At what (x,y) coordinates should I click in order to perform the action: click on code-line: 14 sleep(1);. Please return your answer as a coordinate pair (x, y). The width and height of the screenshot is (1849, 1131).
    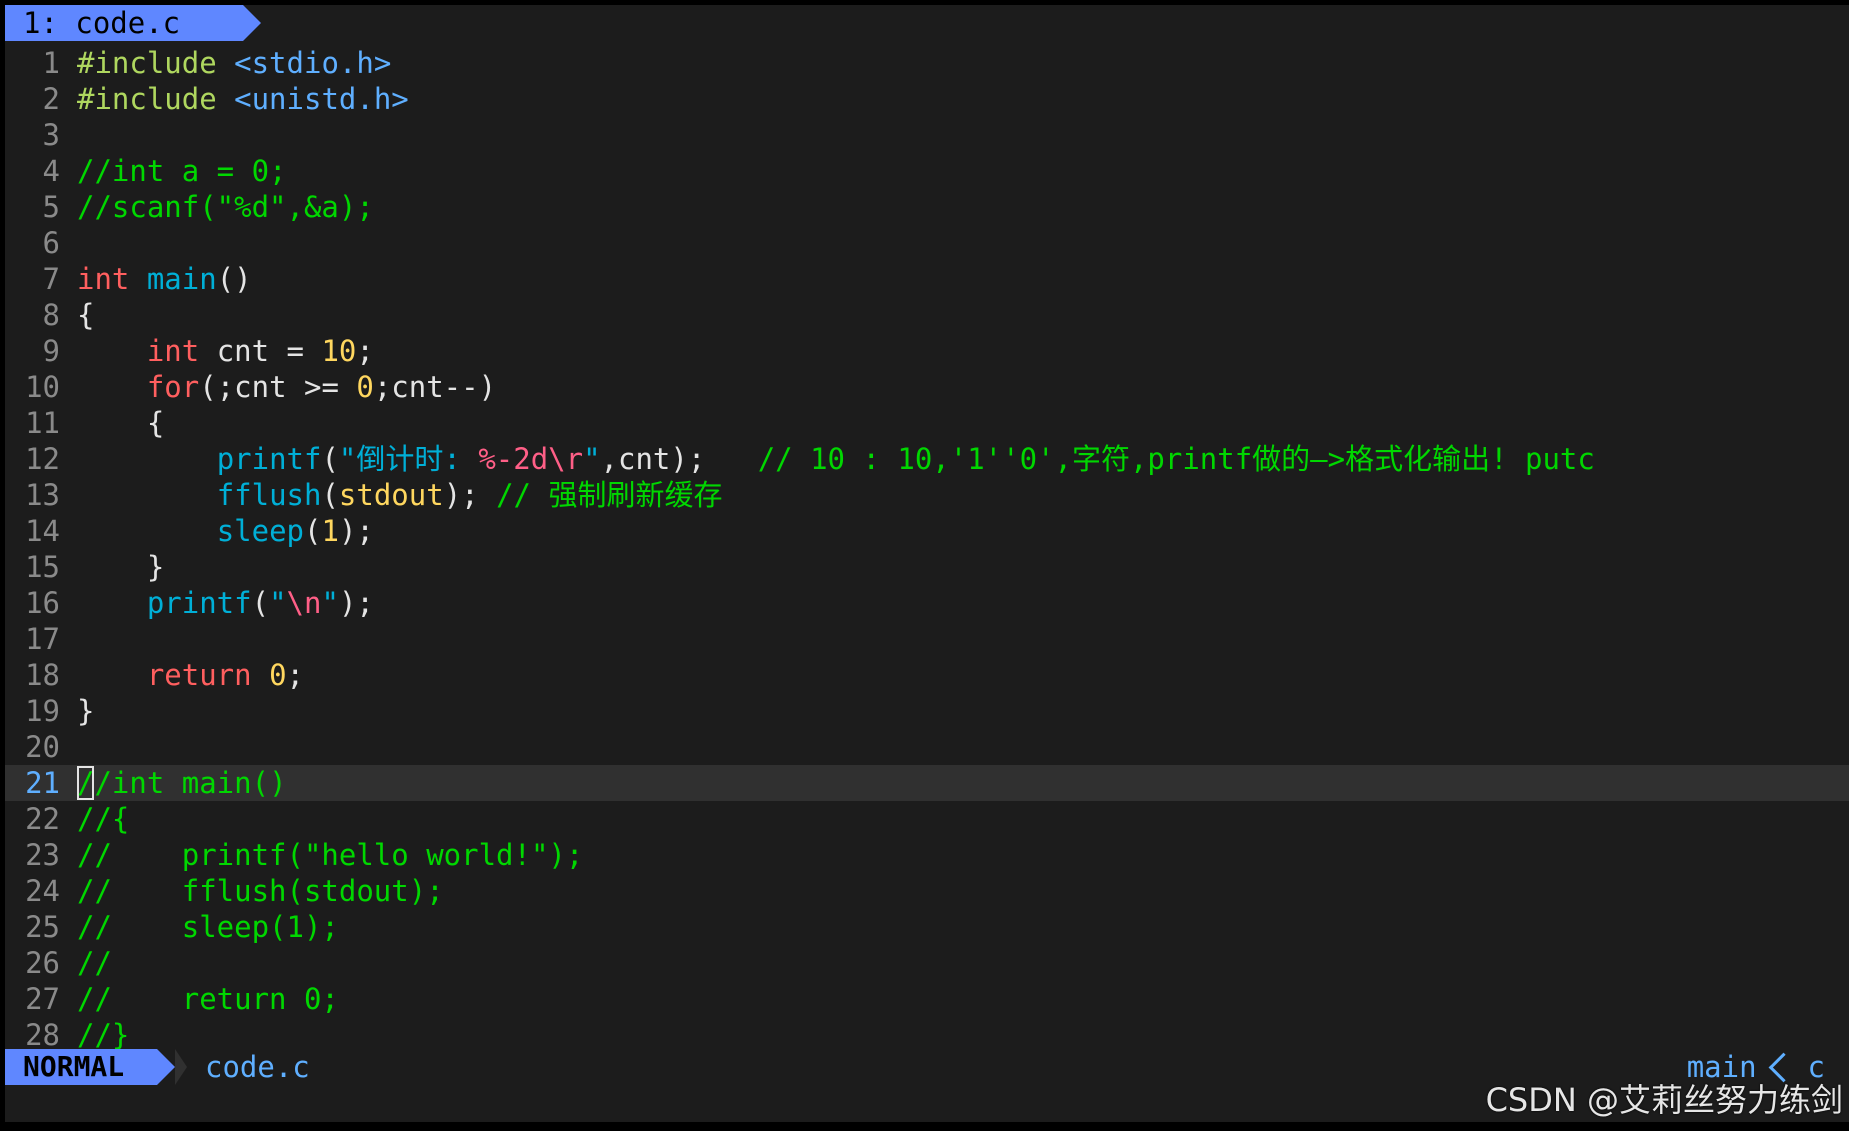
    Looking at the image, I should click on (927, 531).